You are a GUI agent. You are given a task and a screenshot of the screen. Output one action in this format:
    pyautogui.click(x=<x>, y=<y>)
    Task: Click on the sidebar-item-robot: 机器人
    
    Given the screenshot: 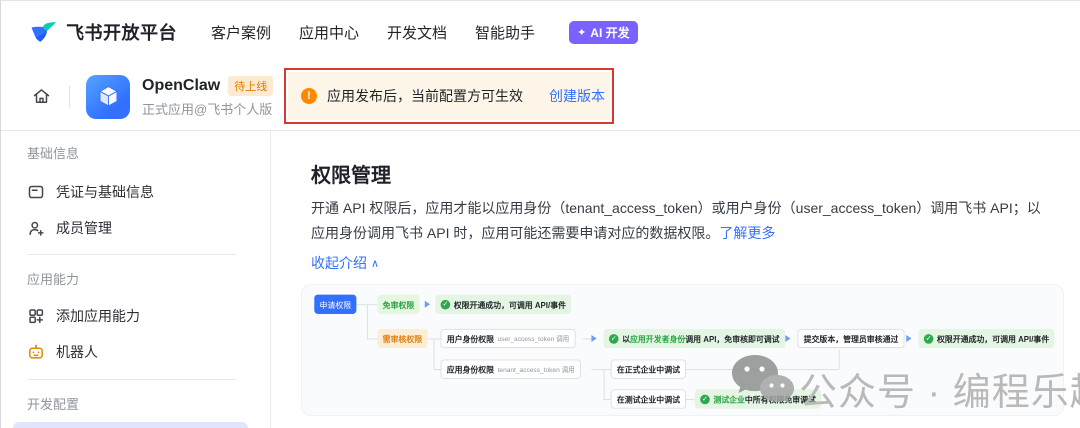 What is the action you would take?
    pyautogui.click(x=142, y=352)
    